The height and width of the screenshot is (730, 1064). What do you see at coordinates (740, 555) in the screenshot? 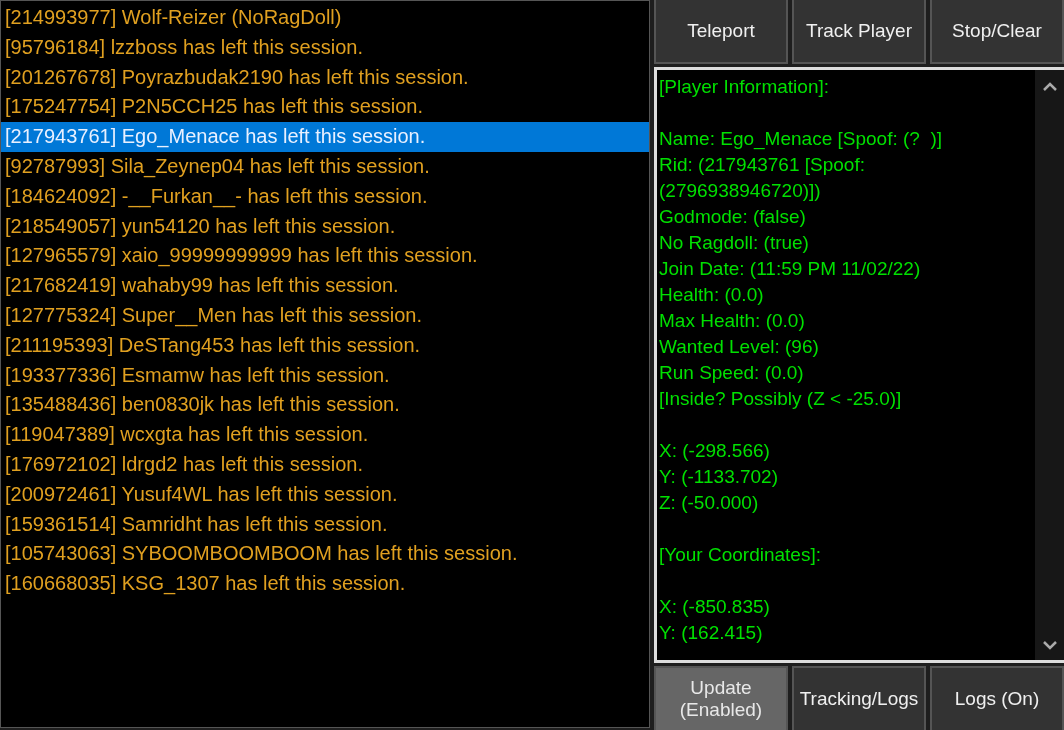
I see `info-line: [Your Coordinates]:` at bounding box center [740, 555].